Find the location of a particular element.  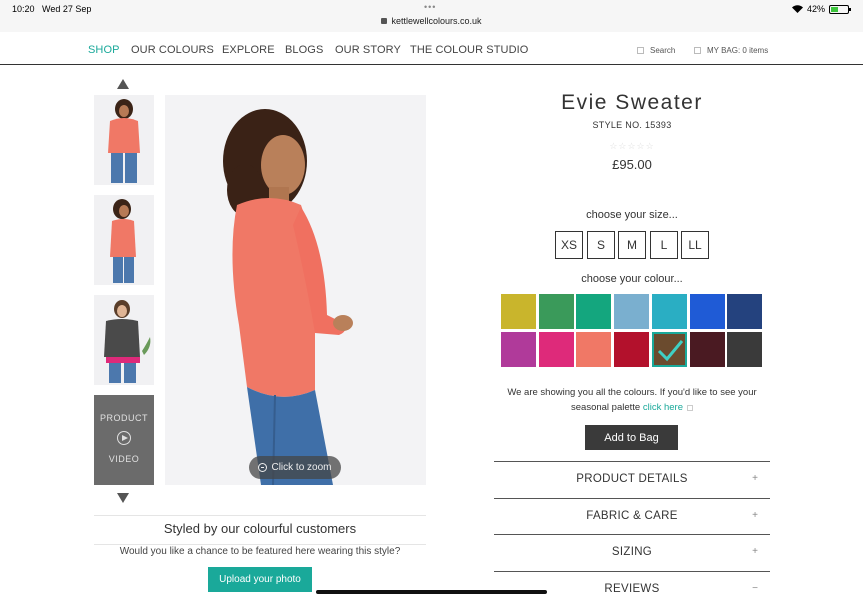

battery-icon is located at coordinates (840, 9).